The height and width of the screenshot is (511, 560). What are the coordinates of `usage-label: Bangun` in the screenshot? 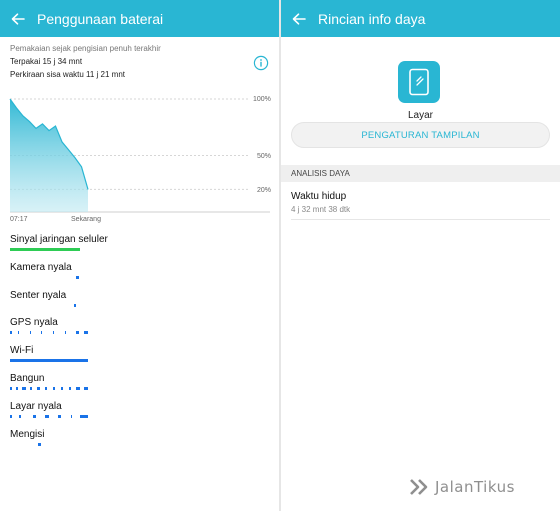 It's located at (27, 378).